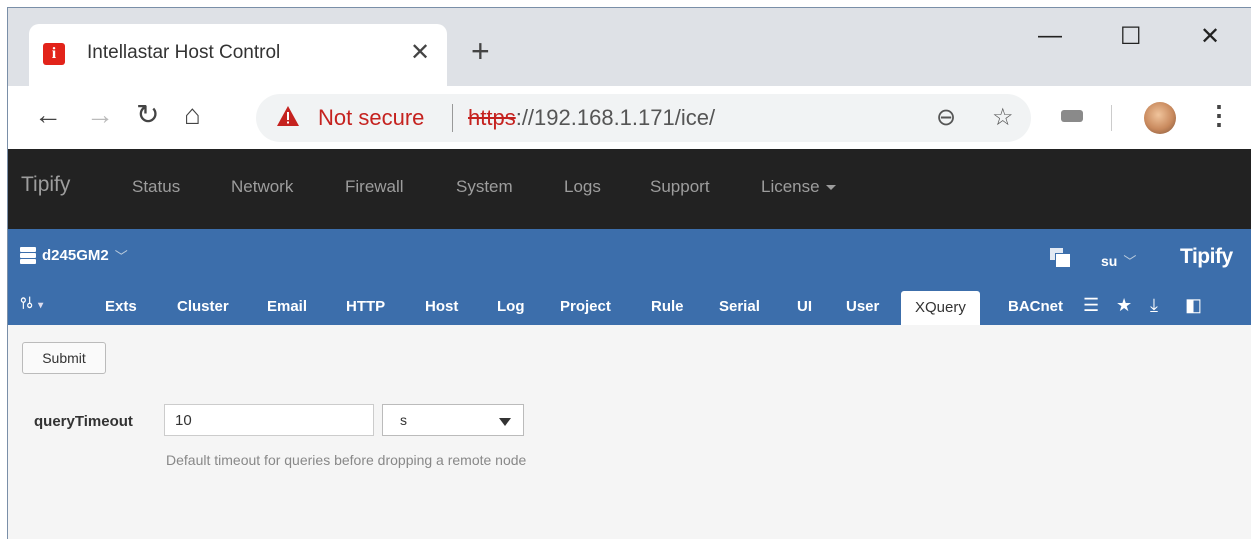 The height and width of the screenshot is (539, 1251). What do you see at coordinates (420, 52) in the screenshot?
I see `close-tab-icon: ✕` at bounding box center [420, 52].